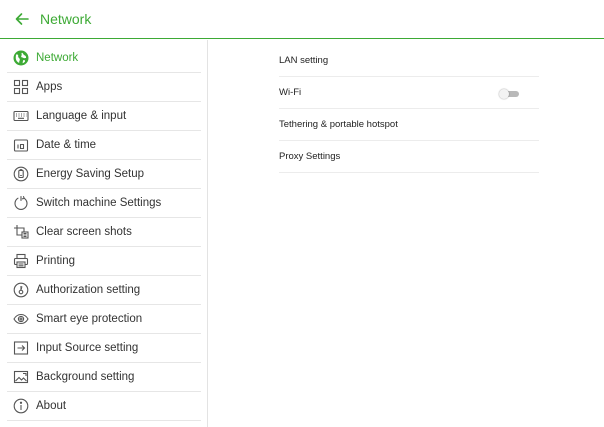  Describe the element at coordinates (84, 232) in the screenshot. I see `sidebar-item-label: Clear screen shots` at that location.